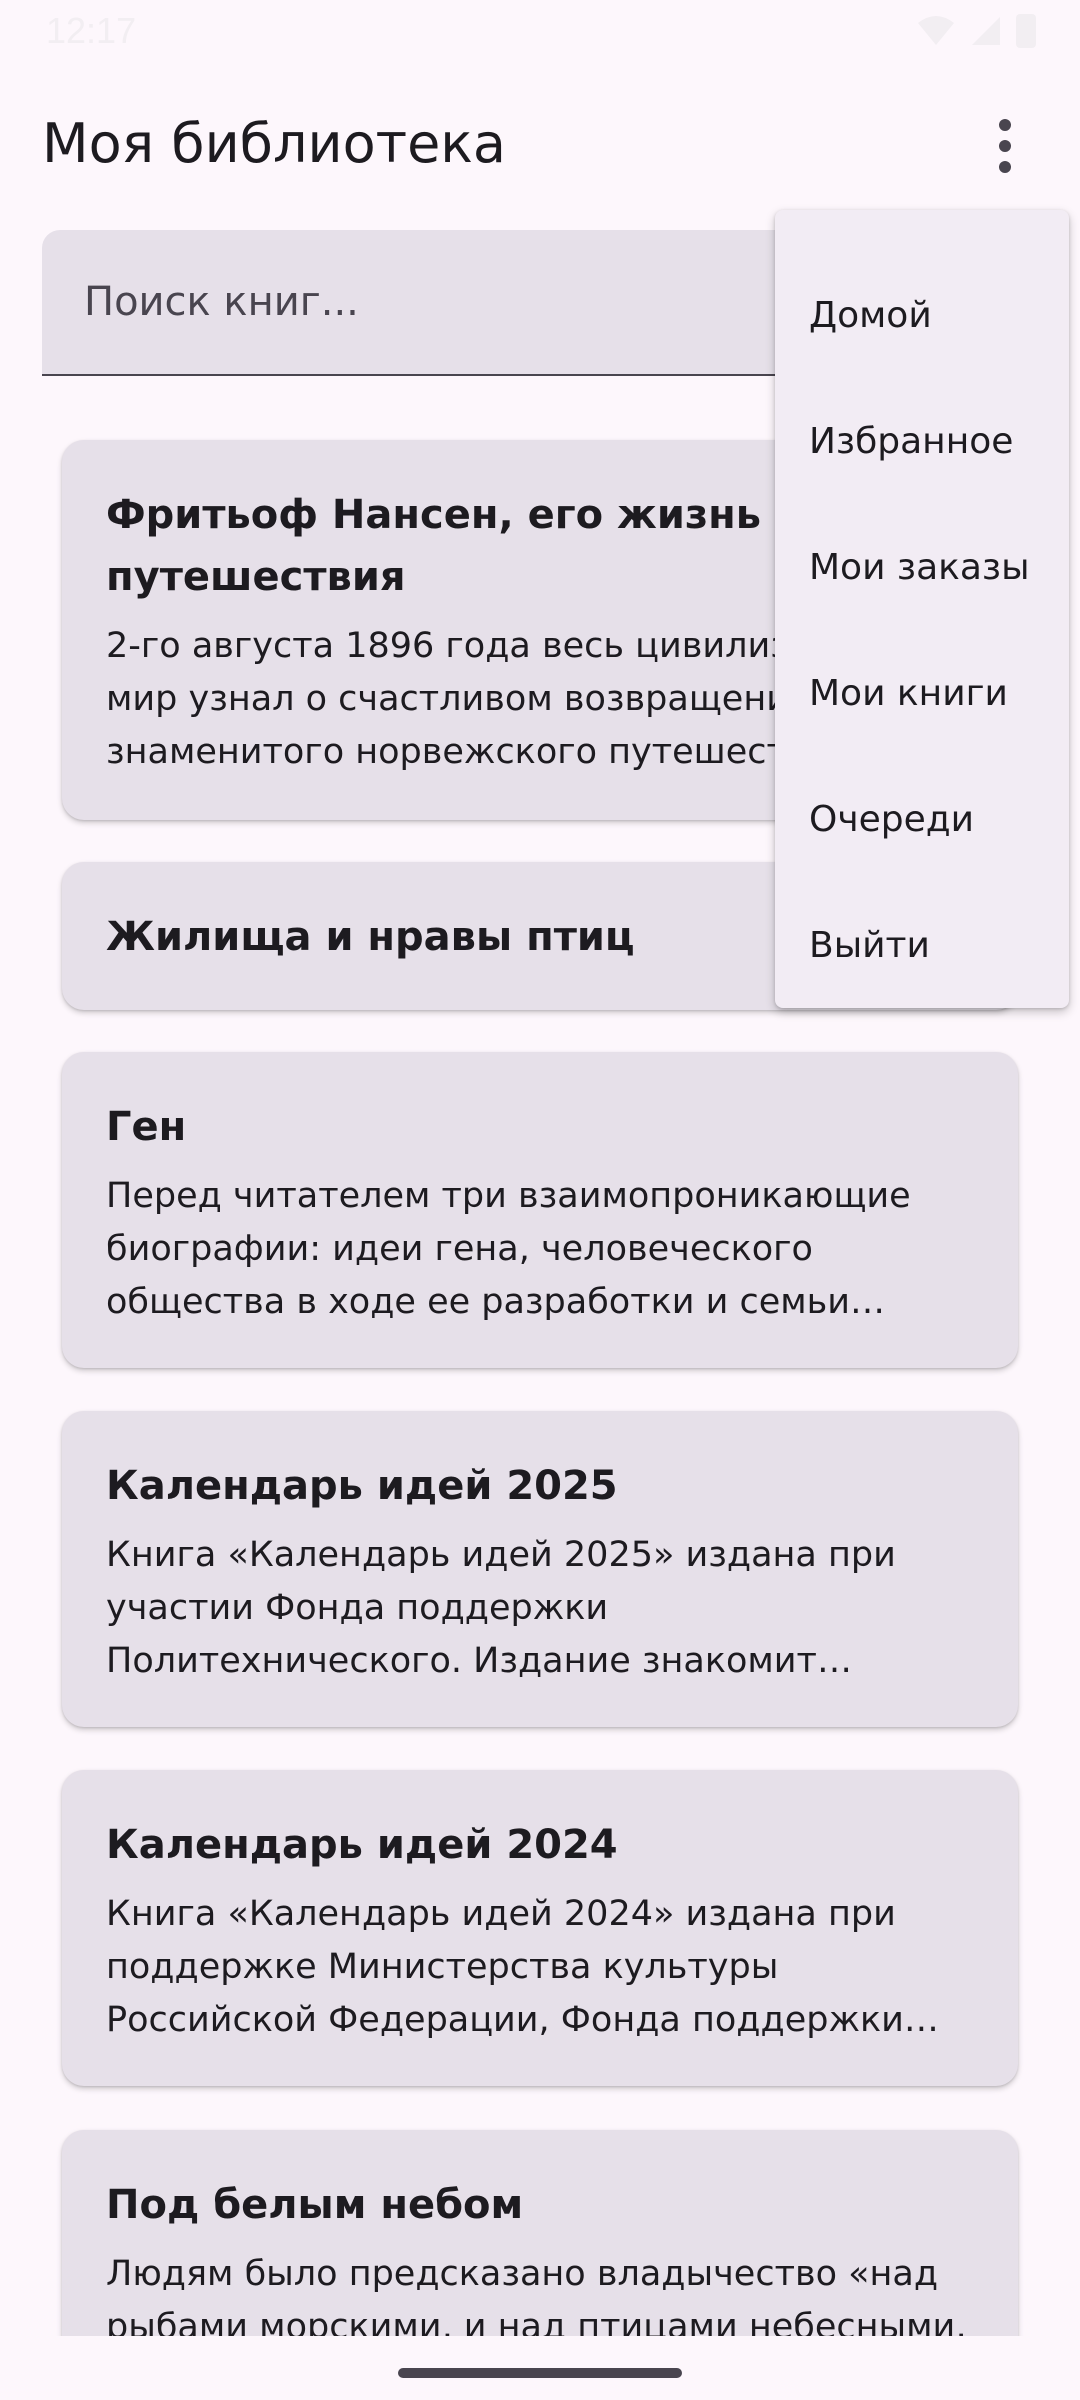 The width and height of the screenshot is (1080, 2400). I want to click on status-time: 12:17, so click(91, 30).